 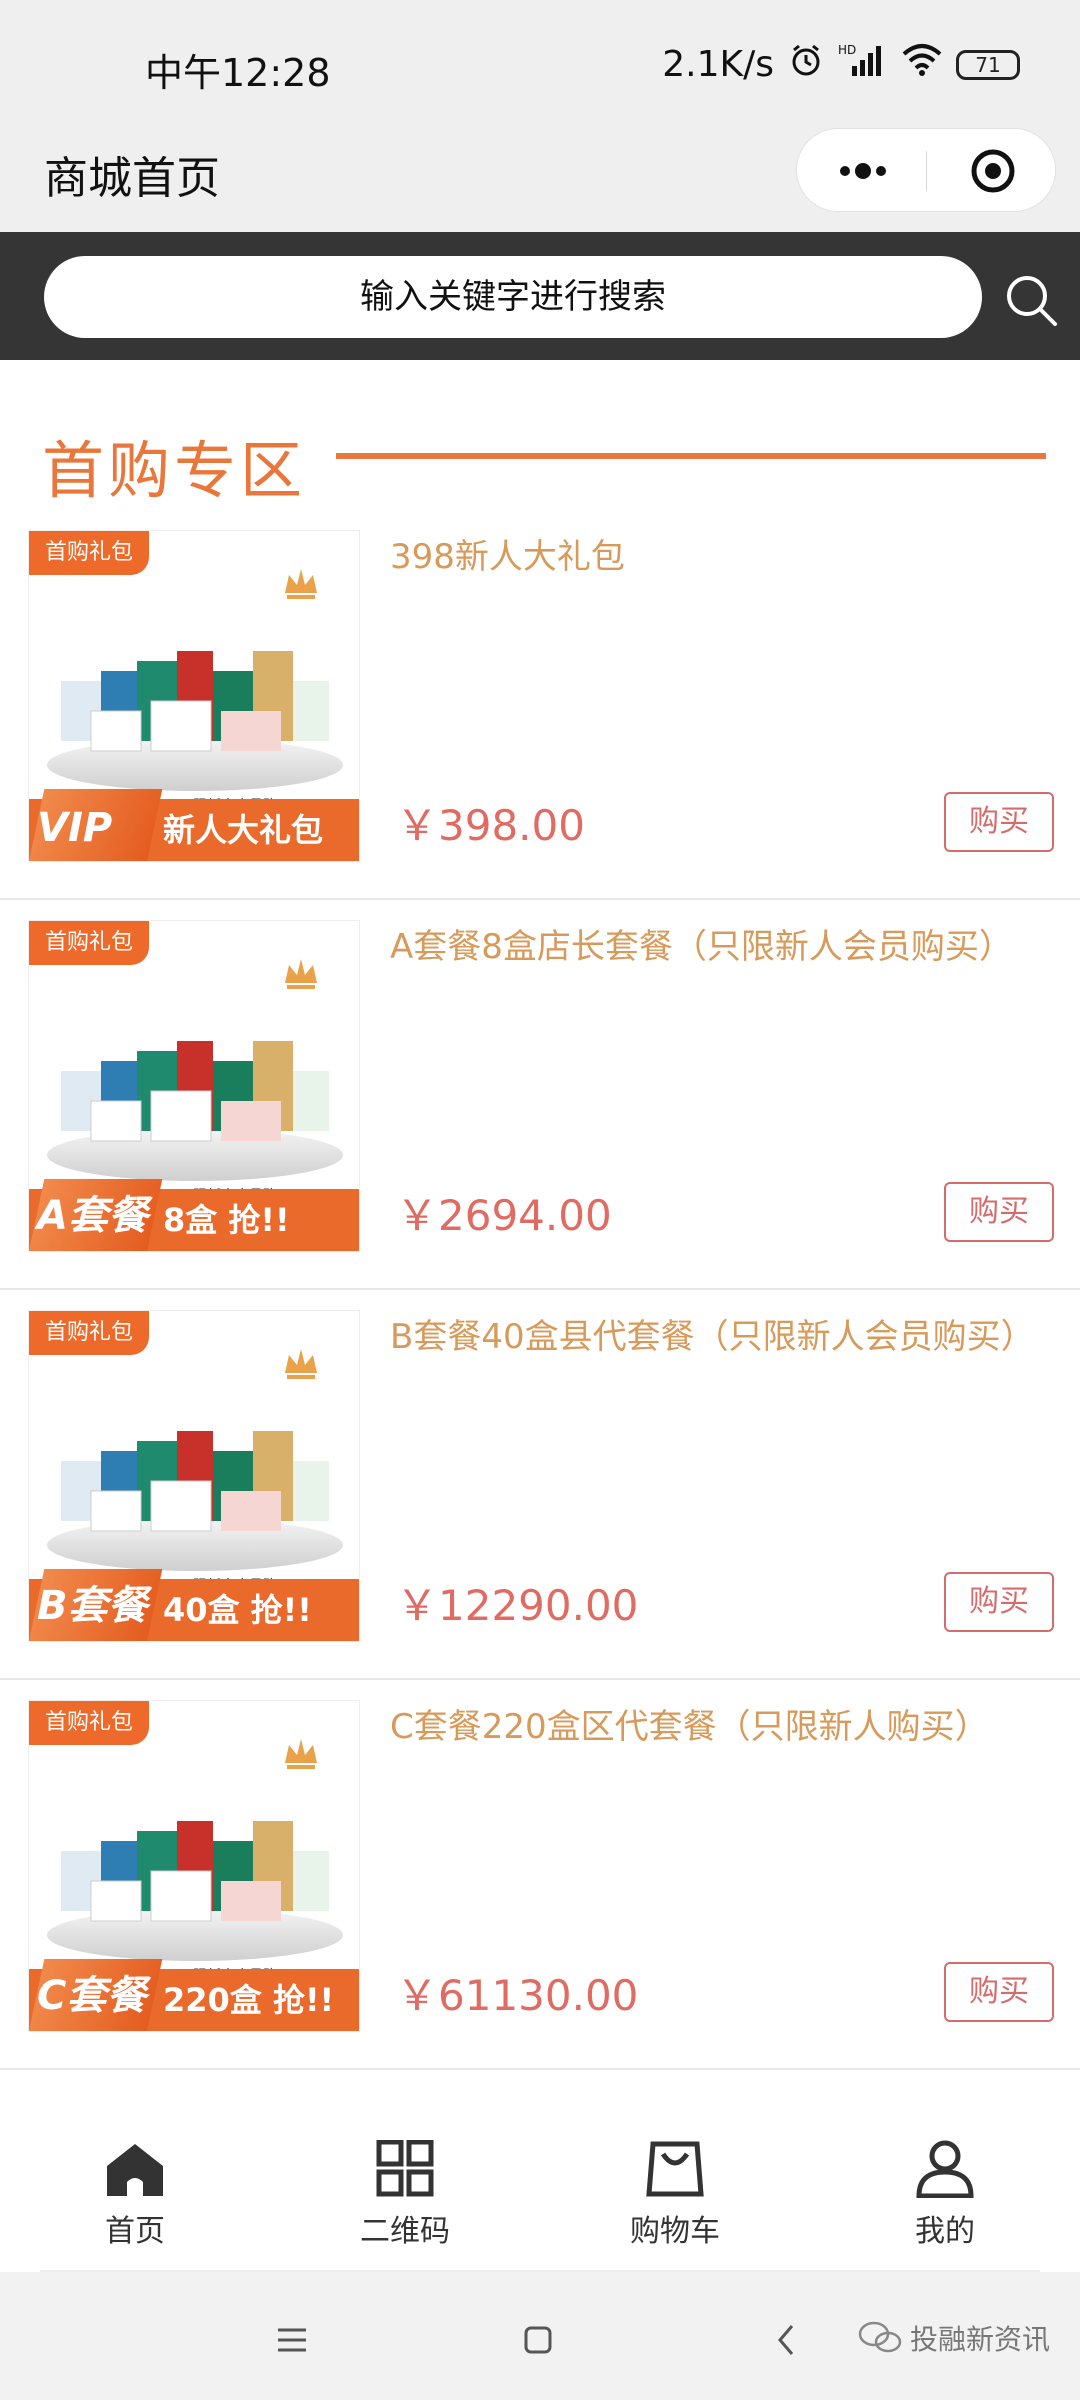 I want to click on tab-cart: 购物车, so click(x=675, y=2205).